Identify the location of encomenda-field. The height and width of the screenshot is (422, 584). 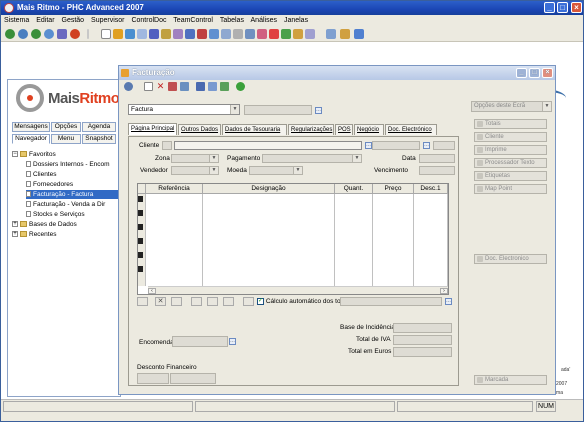
(200, 341).